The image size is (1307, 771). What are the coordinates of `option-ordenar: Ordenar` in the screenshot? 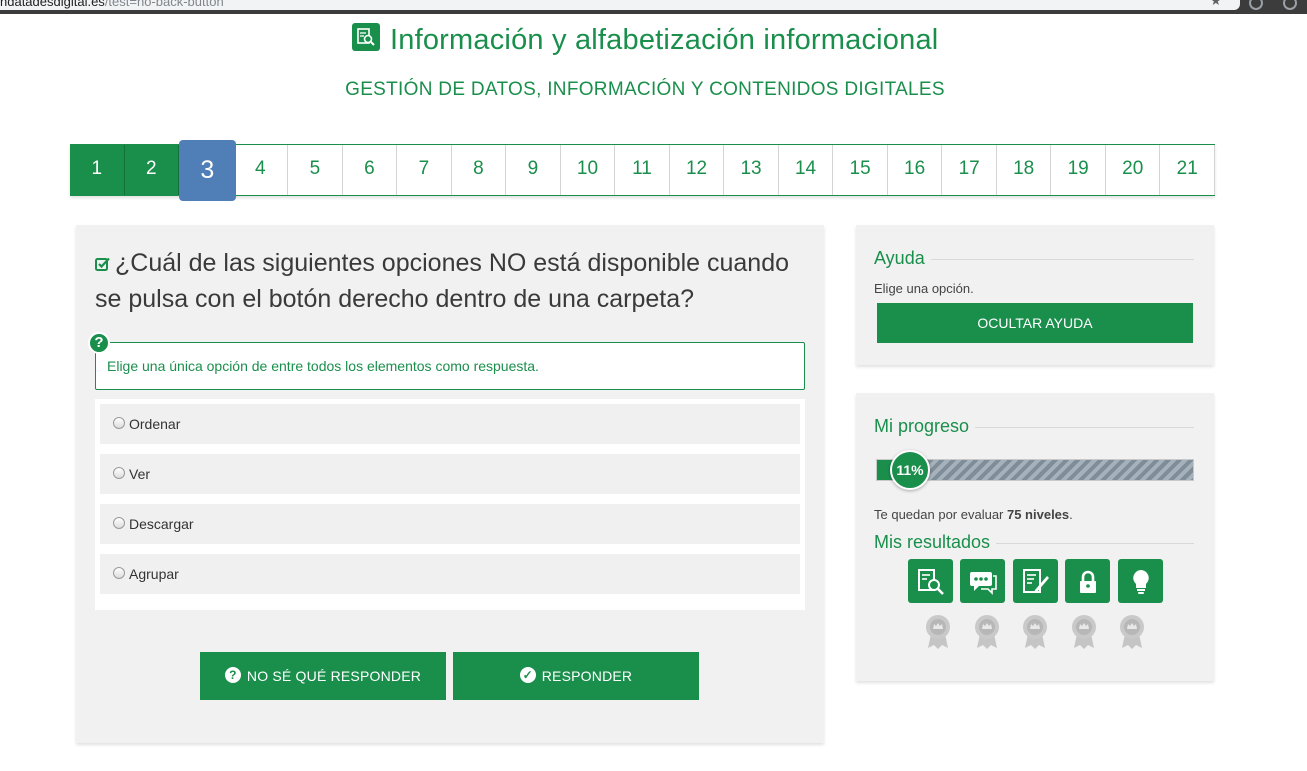 It's located at (450, 424).